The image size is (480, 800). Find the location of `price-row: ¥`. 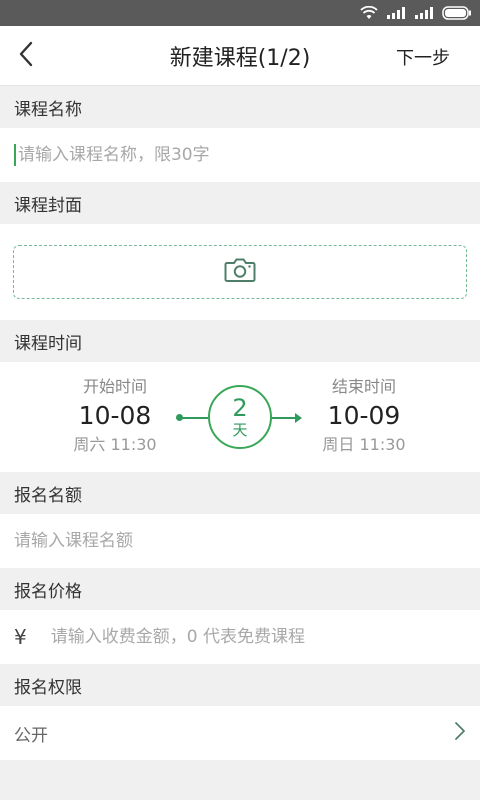

price-row: ¥ is located at coordinates (240, 637).